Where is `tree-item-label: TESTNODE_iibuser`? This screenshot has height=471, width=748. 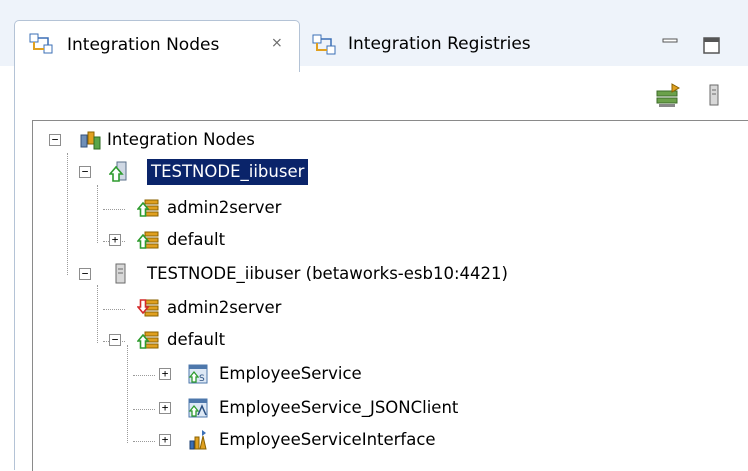
tree-item-label: TESTNODE_iibuser is located at coordinates (228, 172).